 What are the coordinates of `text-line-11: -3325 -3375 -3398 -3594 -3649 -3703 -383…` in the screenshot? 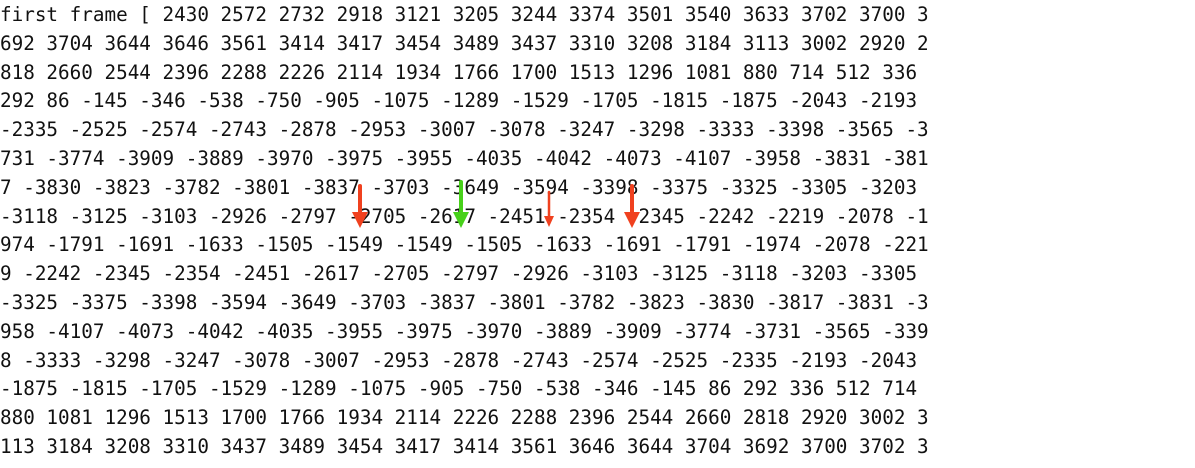 It's located at (464, 302).